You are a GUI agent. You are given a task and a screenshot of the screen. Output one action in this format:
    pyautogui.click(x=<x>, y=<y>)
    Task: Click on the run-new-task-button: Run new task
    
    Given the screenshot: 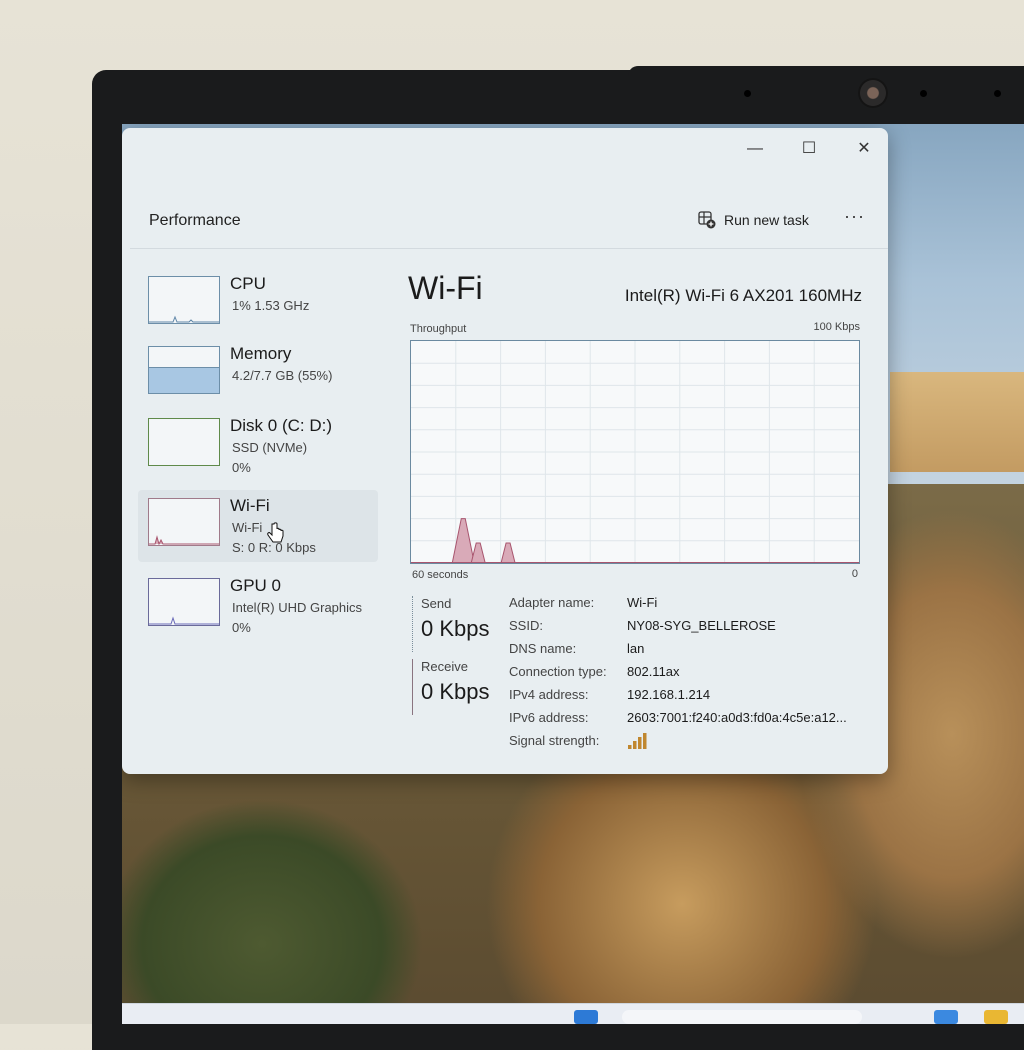 What is the action you would take?
    pyautogui.click(x=763, y=220)
    